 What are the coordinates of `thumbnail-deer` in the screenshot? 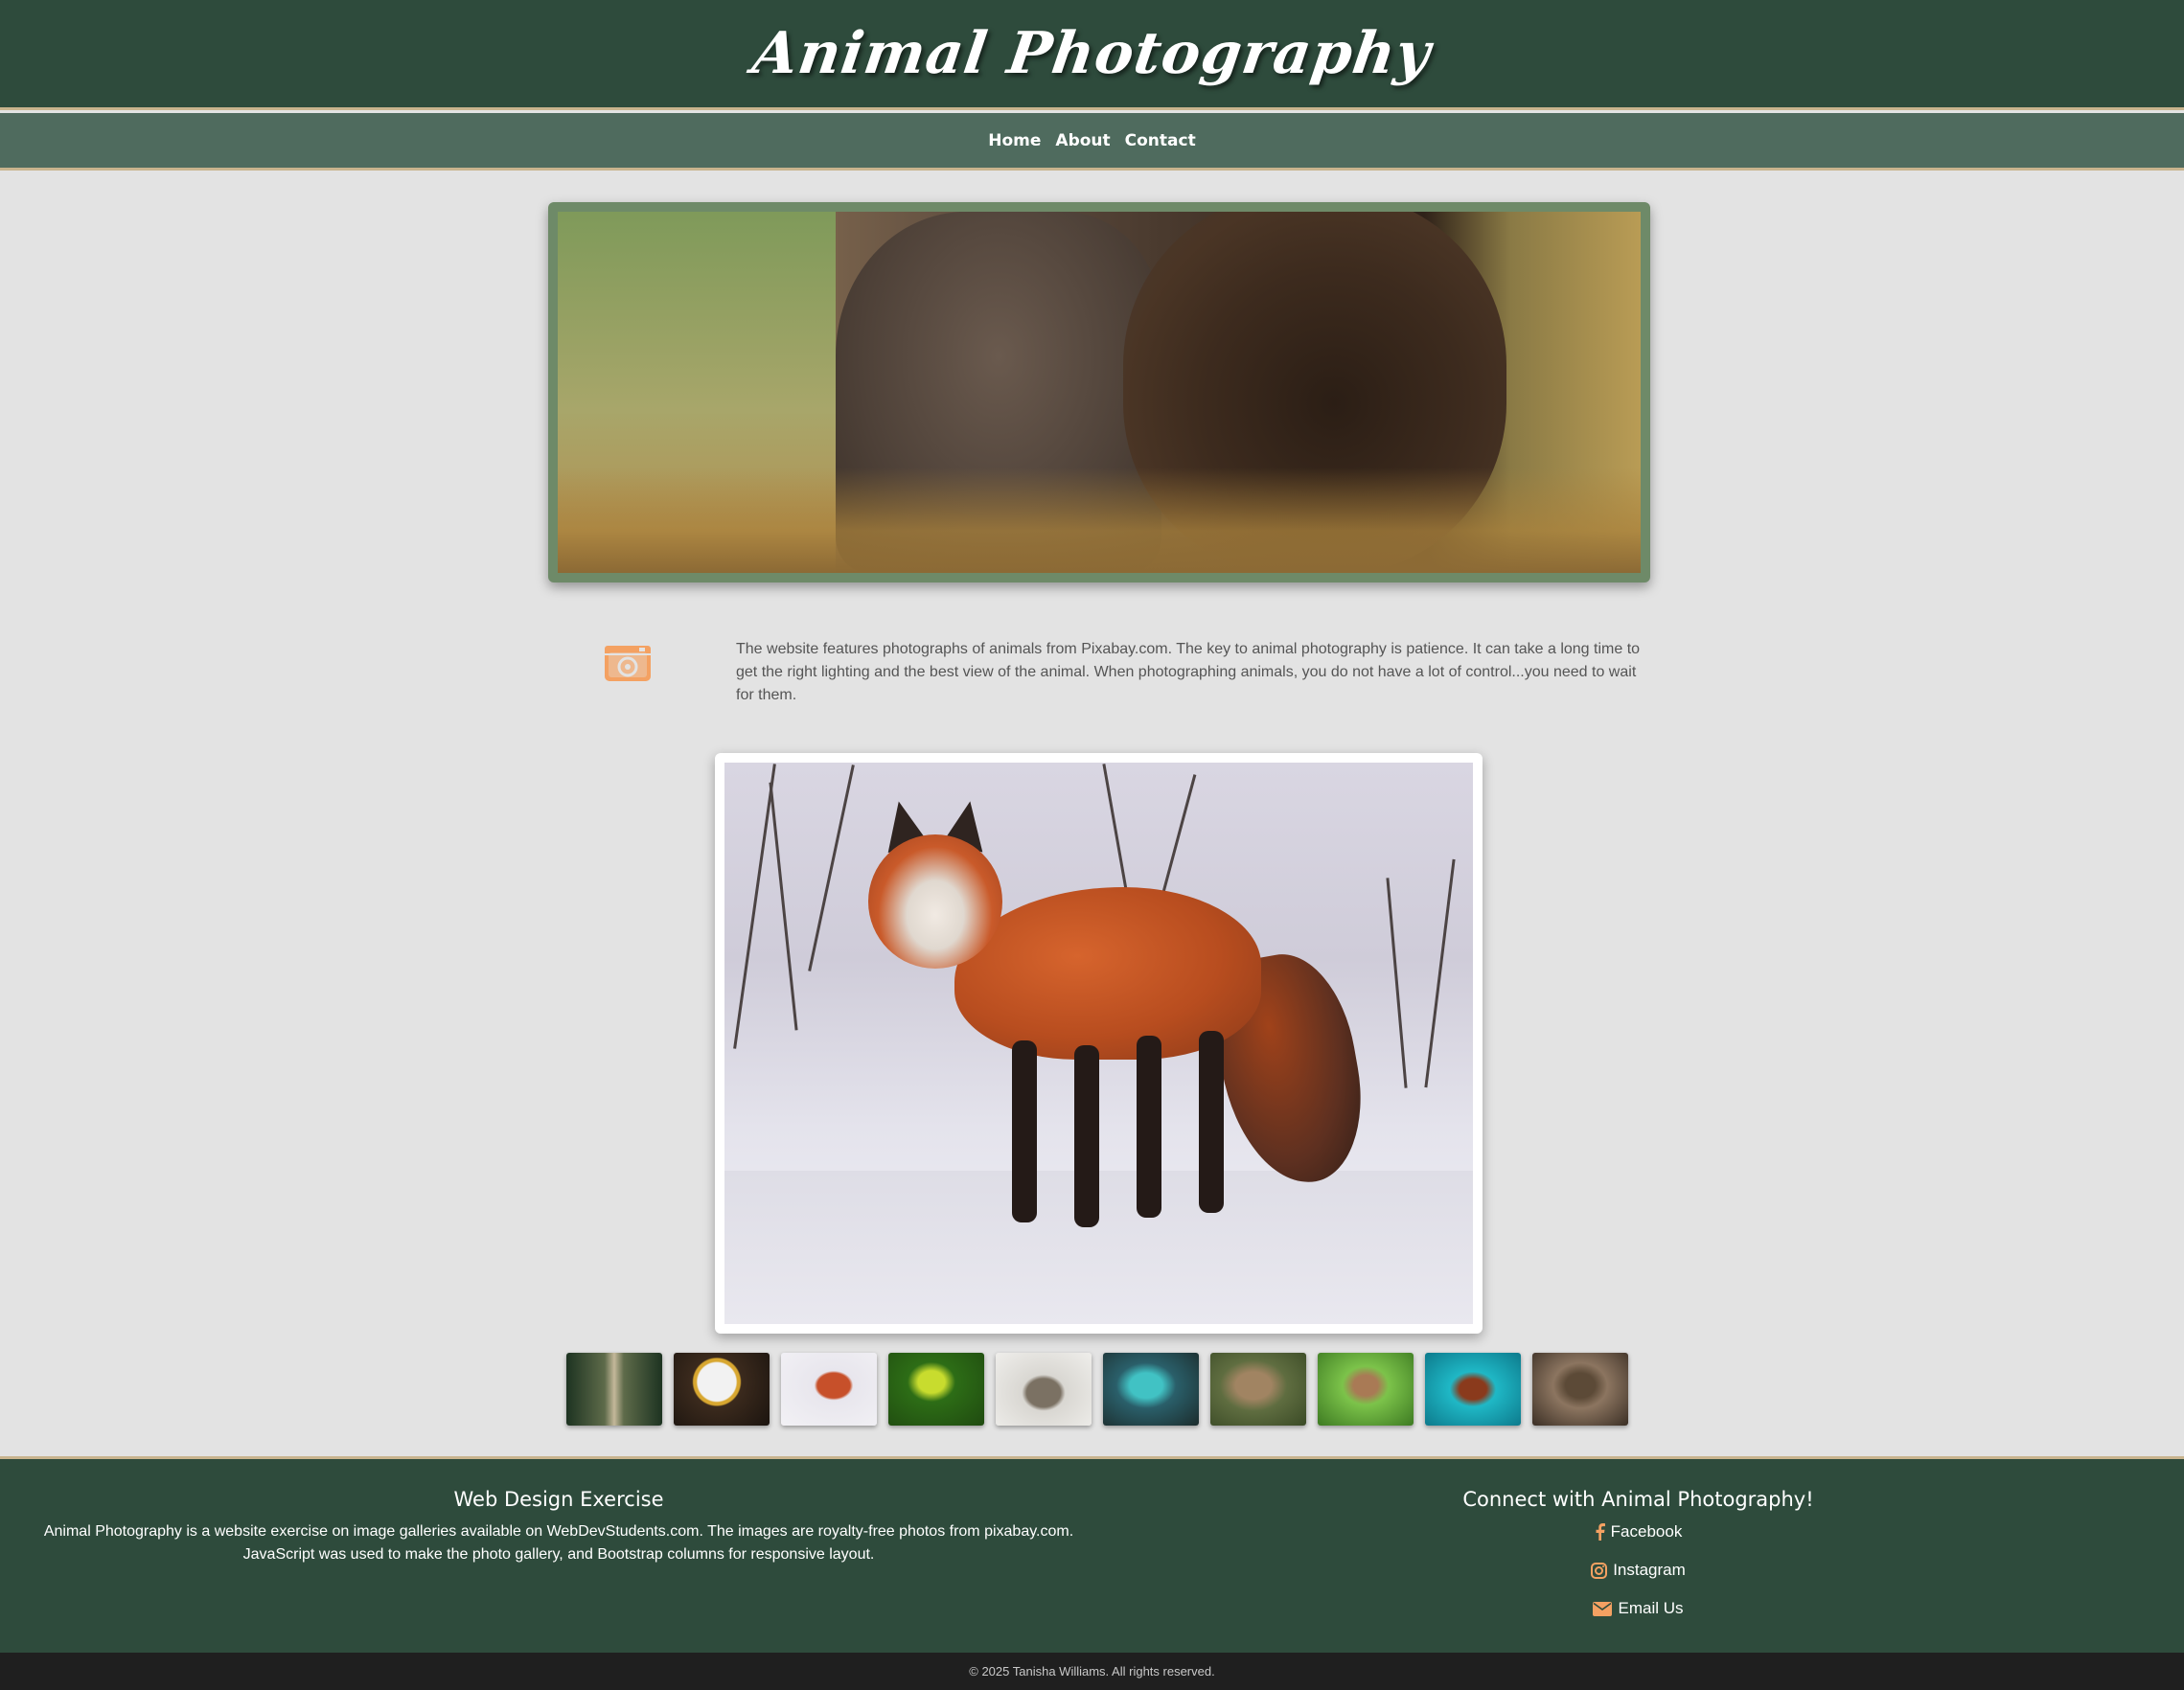 It's located at (614, 1389).